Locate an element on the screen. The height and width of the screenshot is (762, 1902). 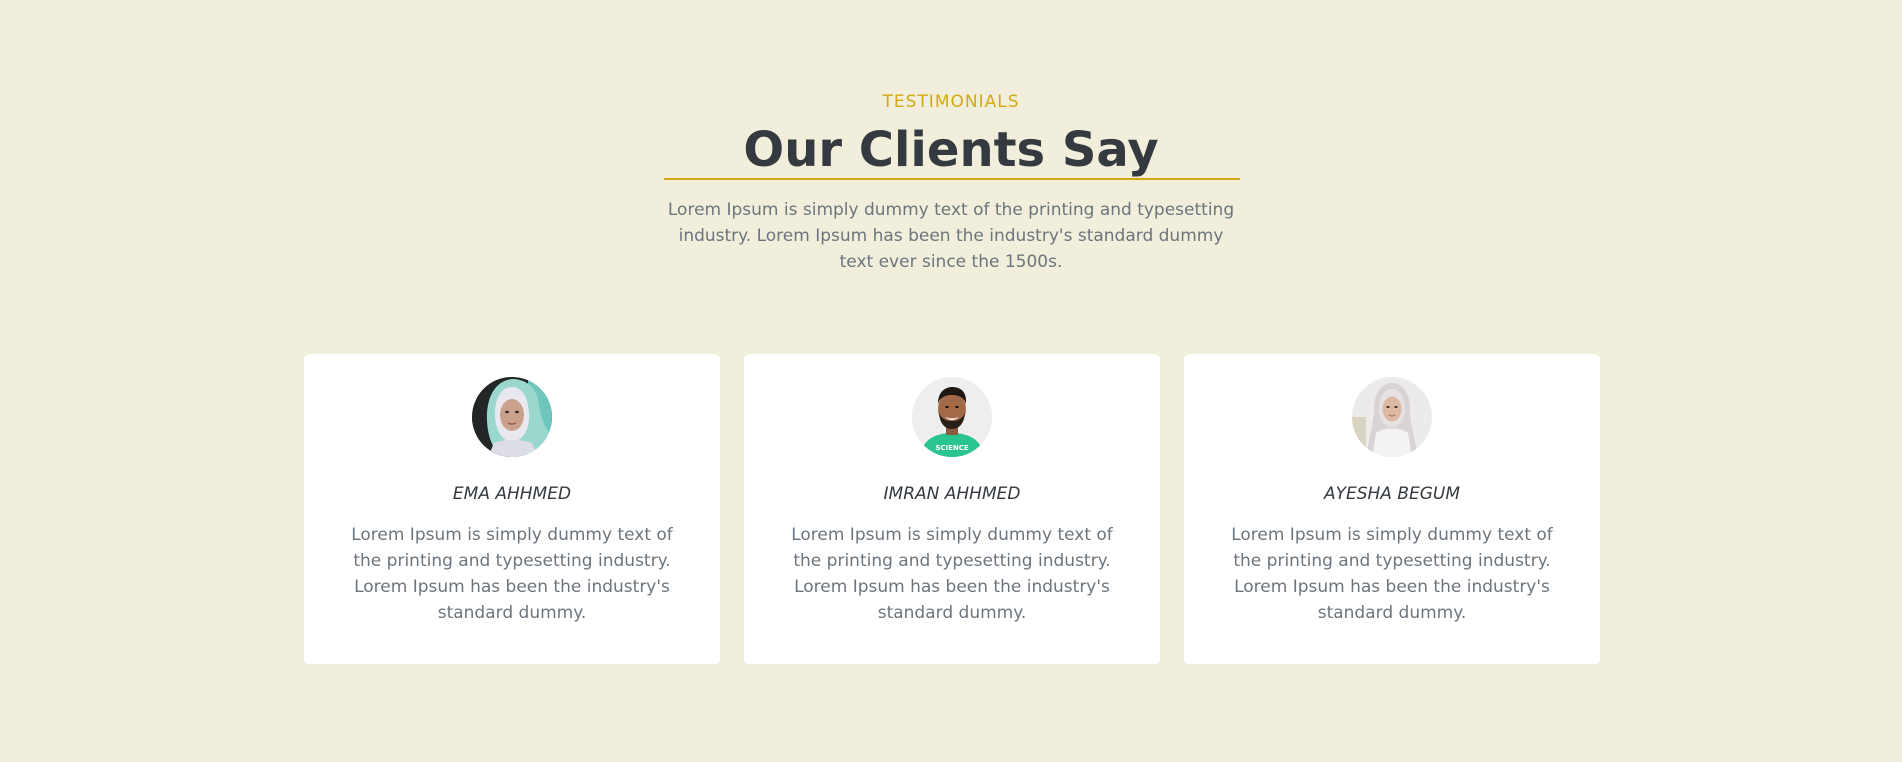
section-eyebrow: TESTIMONIALS is located at coordinates (951, 102).